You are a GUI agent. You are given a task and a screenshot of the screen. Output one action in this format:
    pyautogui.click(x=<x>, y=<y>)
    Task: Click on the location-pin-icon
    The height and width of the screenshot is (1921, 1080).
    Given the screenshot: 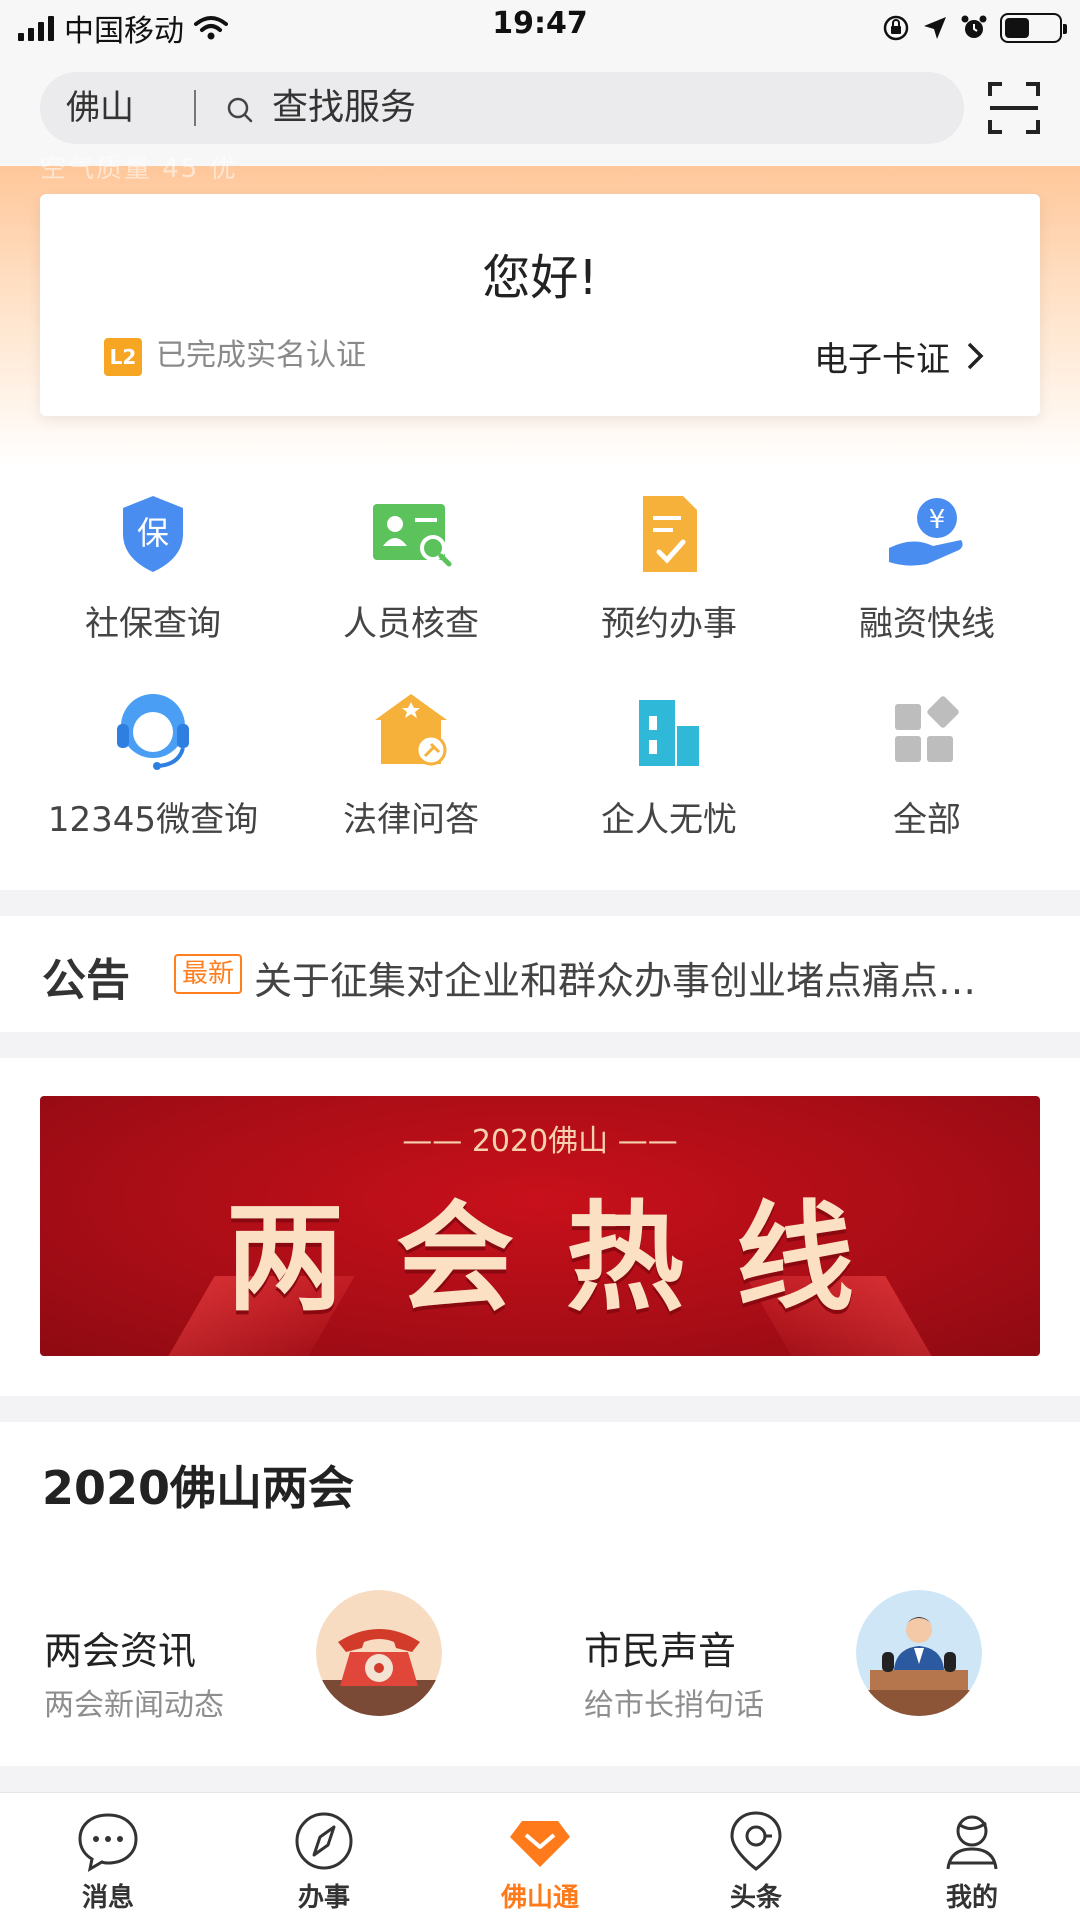 What is the action you would take?
    pyautogui.click(x=756, y=1841)
    